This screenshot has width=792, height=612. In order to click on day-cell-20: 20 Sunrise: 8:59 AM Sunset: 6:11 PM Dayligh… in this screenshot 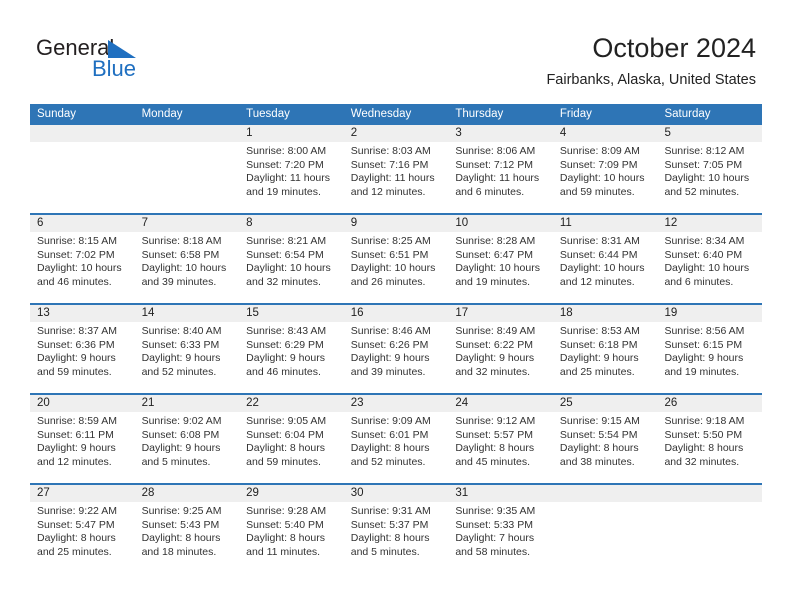, I will do `click(82, 439)`.